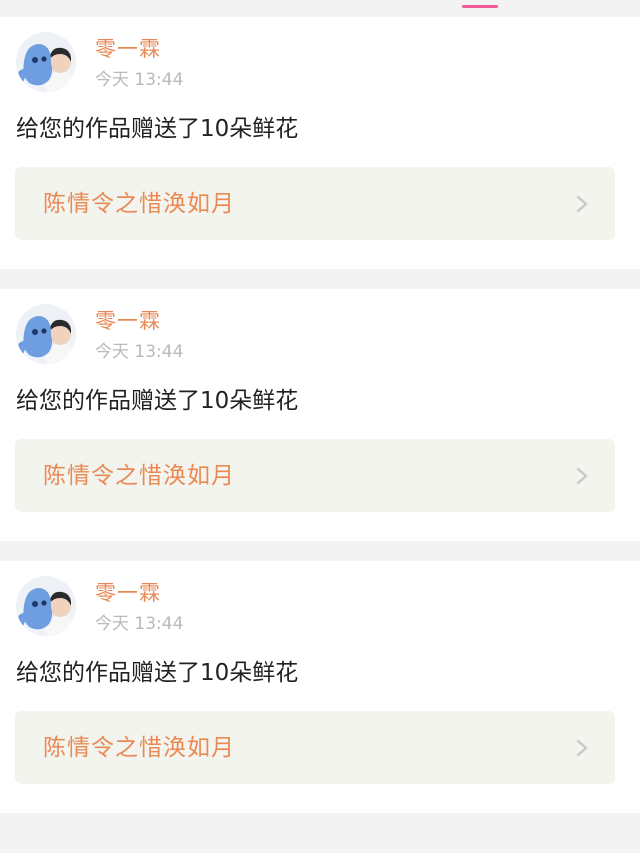 This screenshot has height=853, width=640. Describe the element at coordinates (480, 6) in the screenshot. I see `active-tab-indicator` at that location.